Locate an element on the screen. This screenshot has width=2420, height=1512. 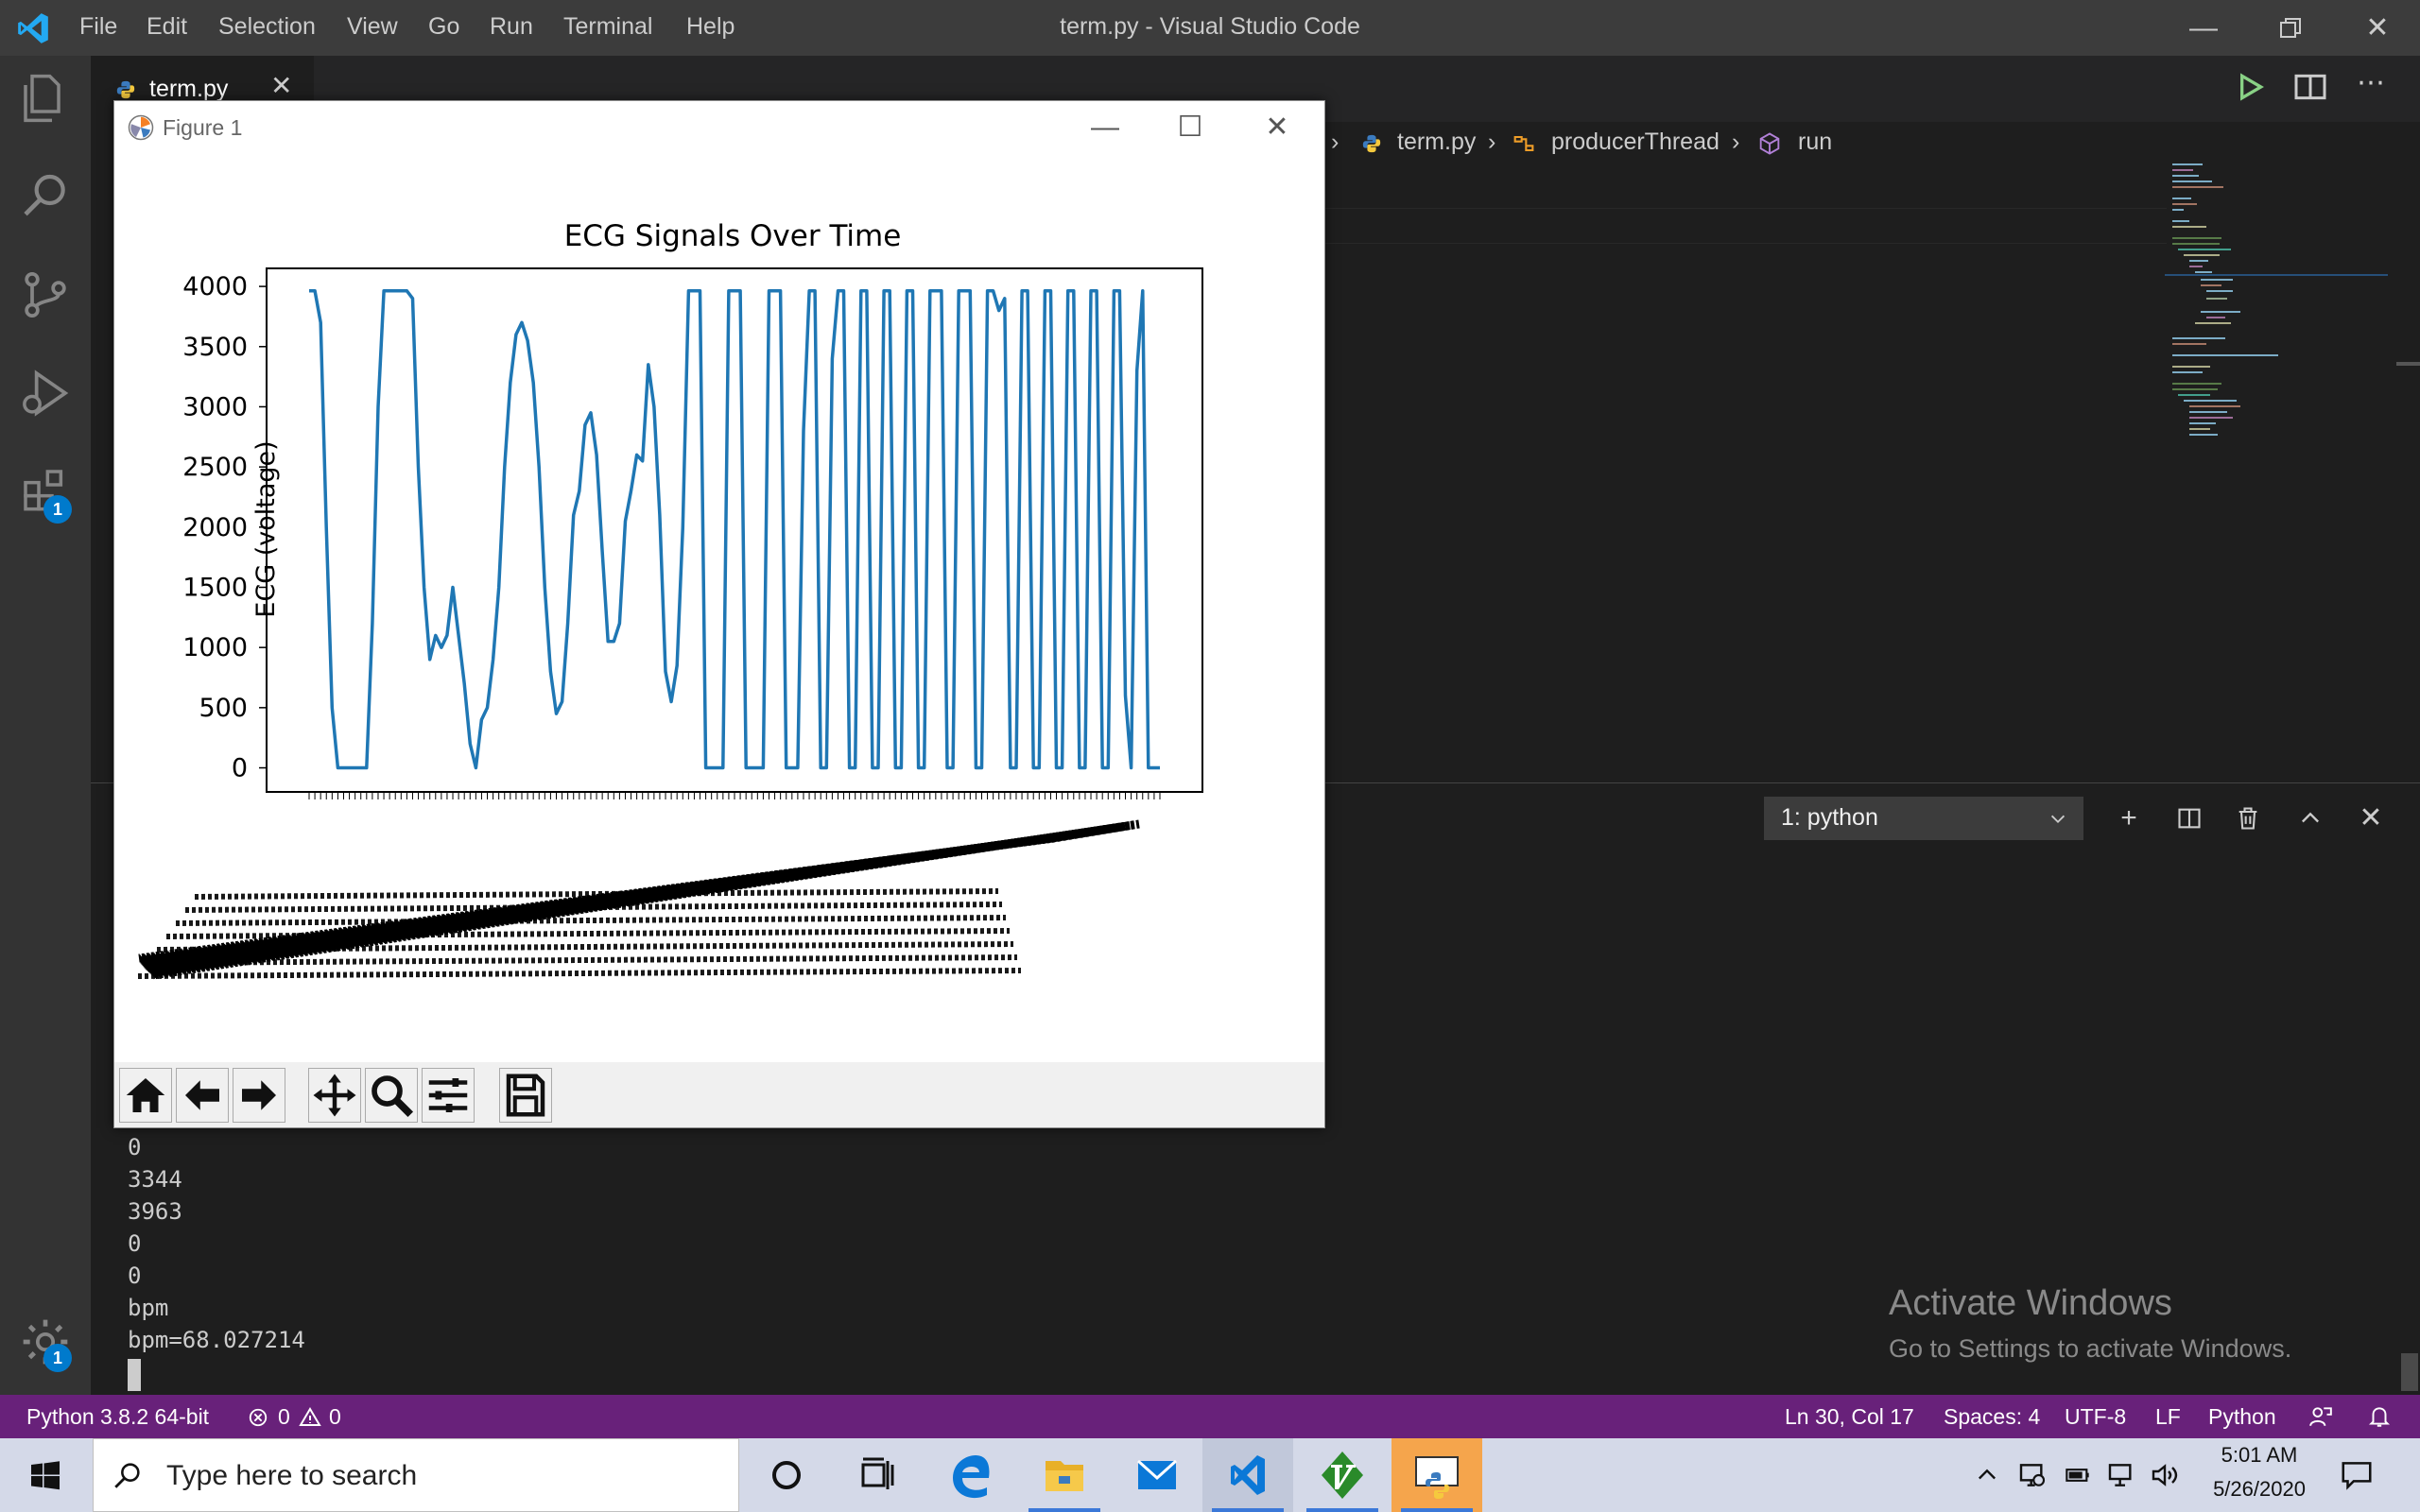
pan-button is located at coordinates (334, 1095).